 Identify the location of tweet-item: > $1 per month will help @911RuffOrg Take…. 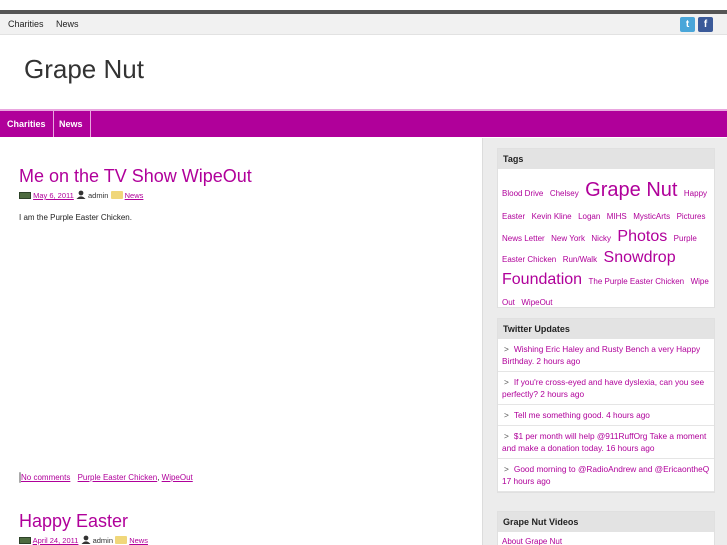
(606, 443).